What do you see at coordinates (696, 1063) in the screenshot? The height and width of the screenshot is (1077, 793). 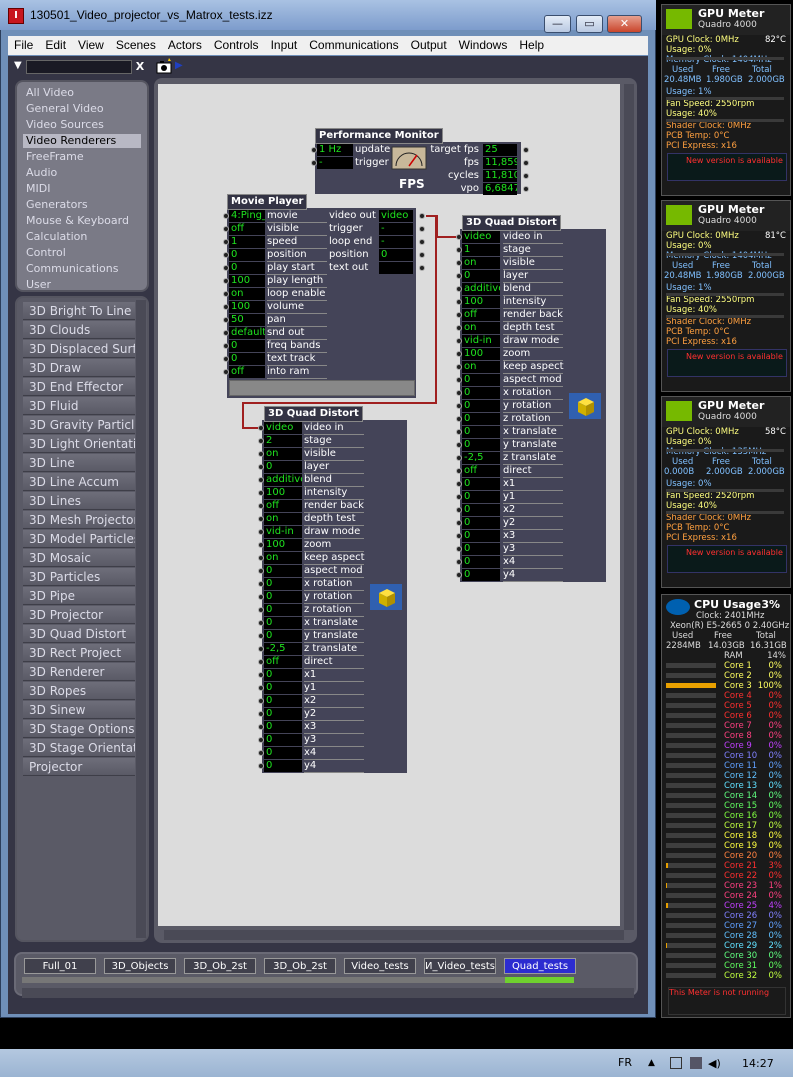 I see `network-icon` at bounding box center [696, 1063].